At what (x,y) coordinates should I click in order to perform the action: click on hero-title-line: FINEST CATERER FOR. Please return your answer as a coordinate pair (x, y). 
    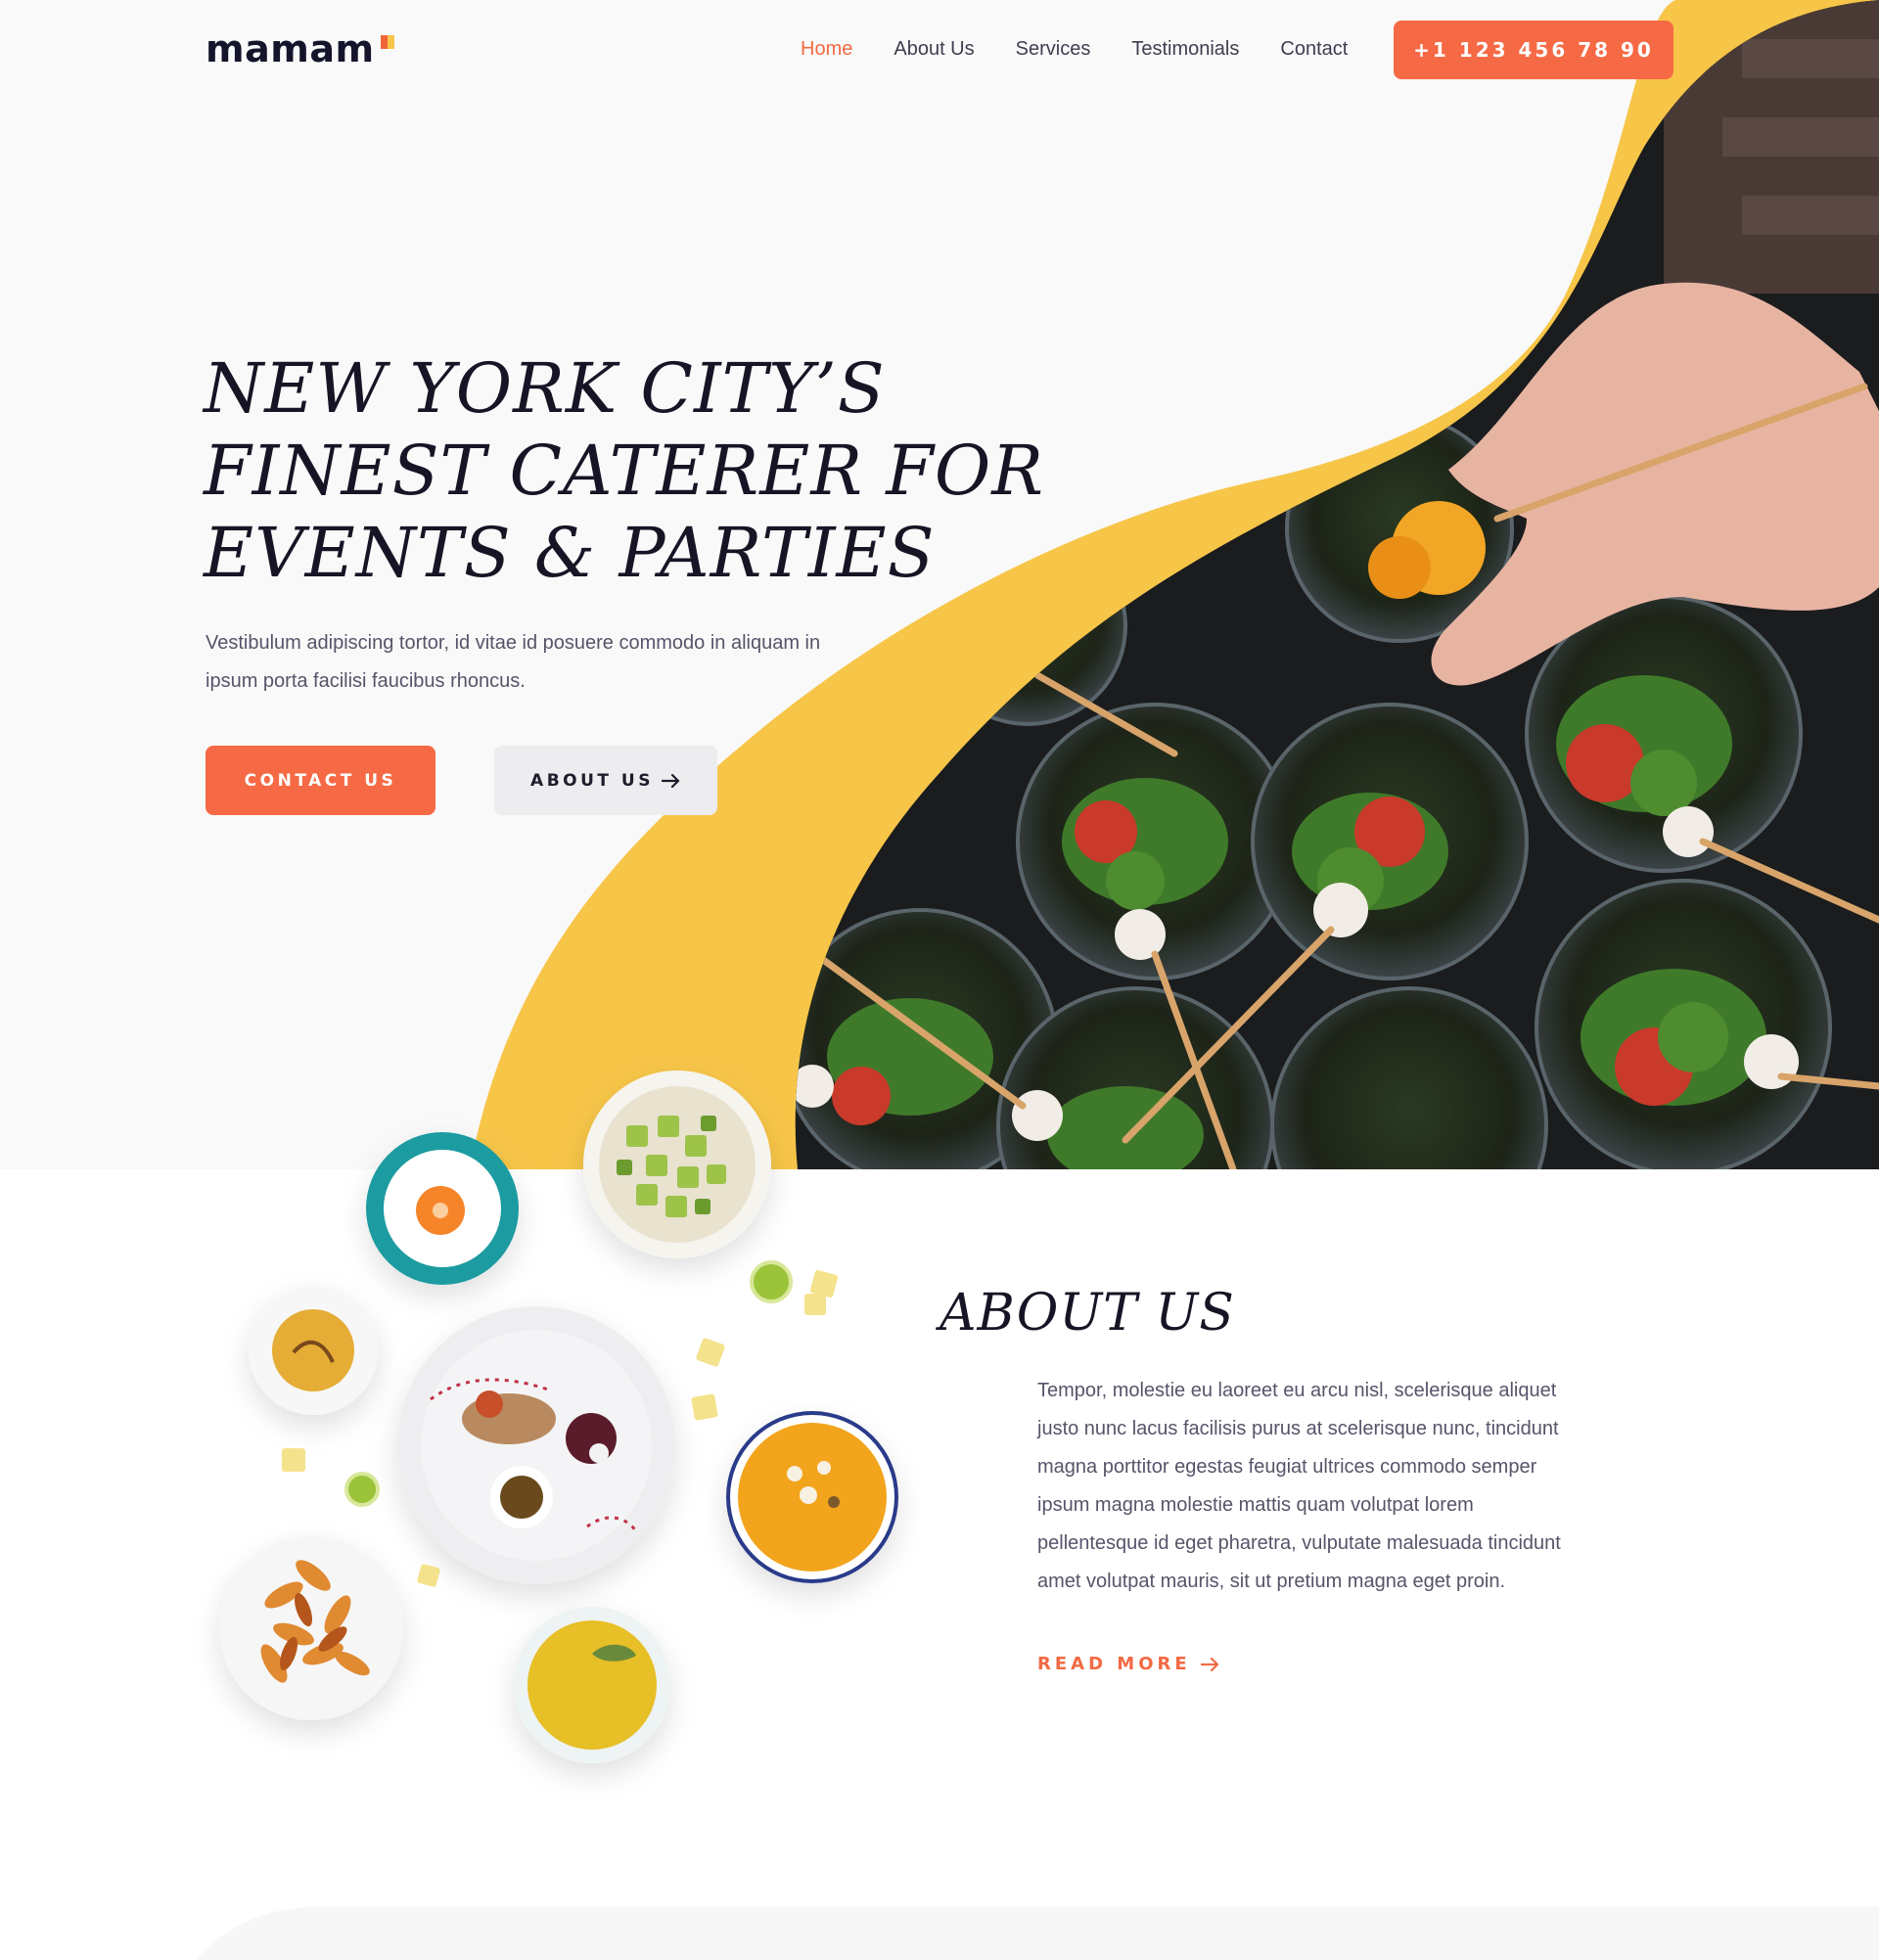
    Looking at the image, I should click on (624, 471).